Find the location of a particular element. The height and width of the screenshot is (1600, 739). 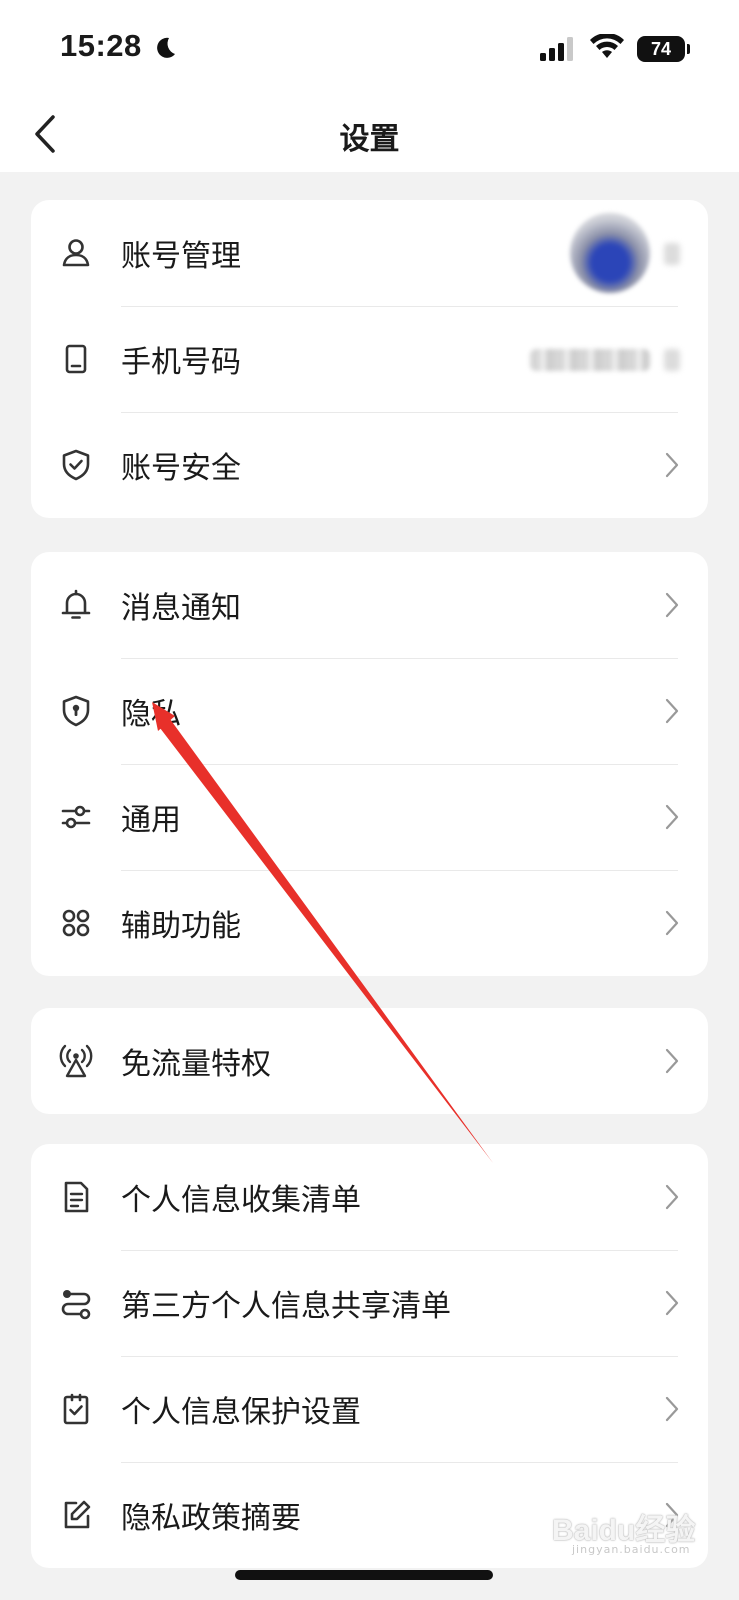

shield-check-icon is located at coordinates (76, 465).